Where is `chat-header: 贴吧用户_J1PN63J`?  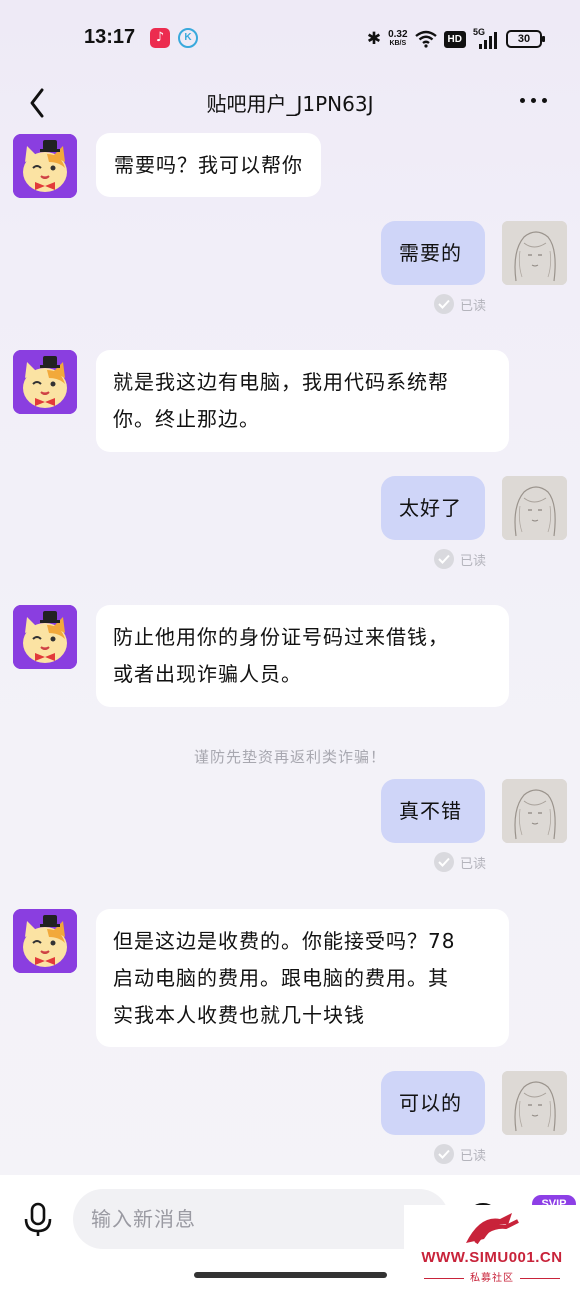 chat-header: 贴吧用户_J1PN63J is located at coordinates (290, 101).